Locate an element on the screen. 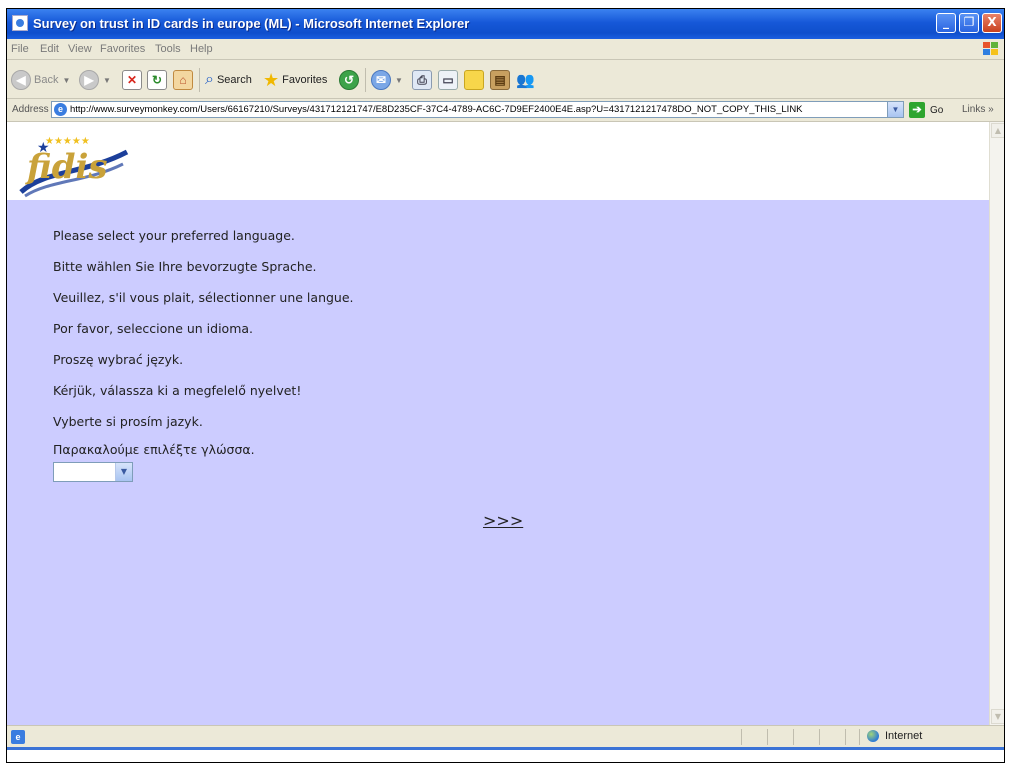 This screenshot has height=771, width=1012. maximize-button: ❐ is located at coordinates (969, 23).